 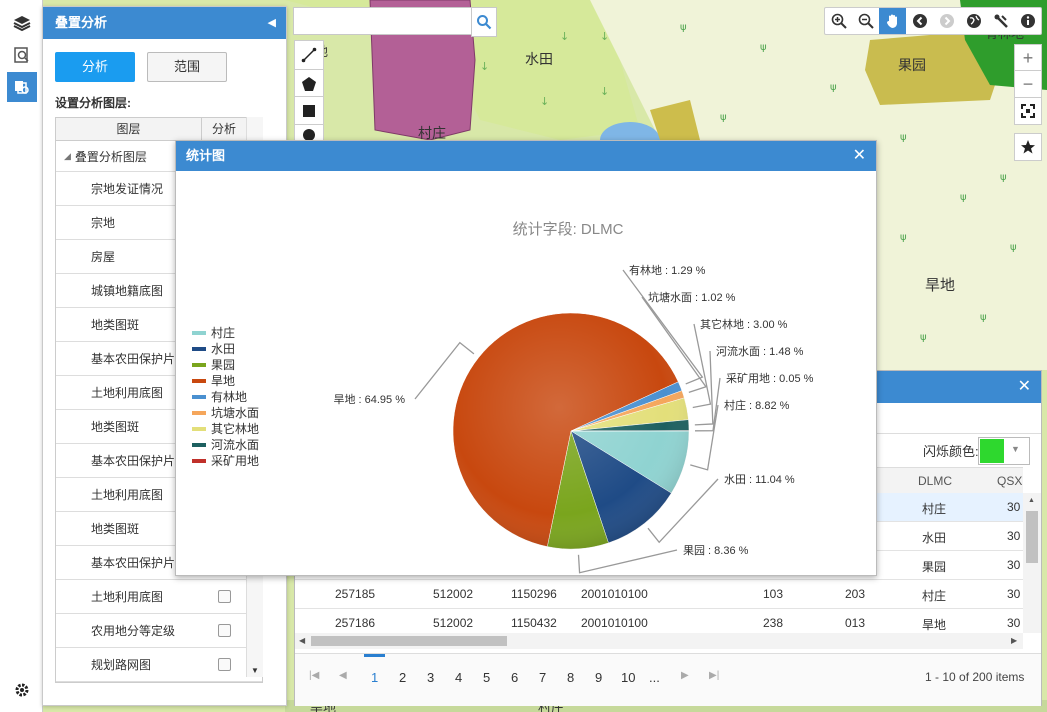 I want to click on search-input, so click(x=383, y=21).